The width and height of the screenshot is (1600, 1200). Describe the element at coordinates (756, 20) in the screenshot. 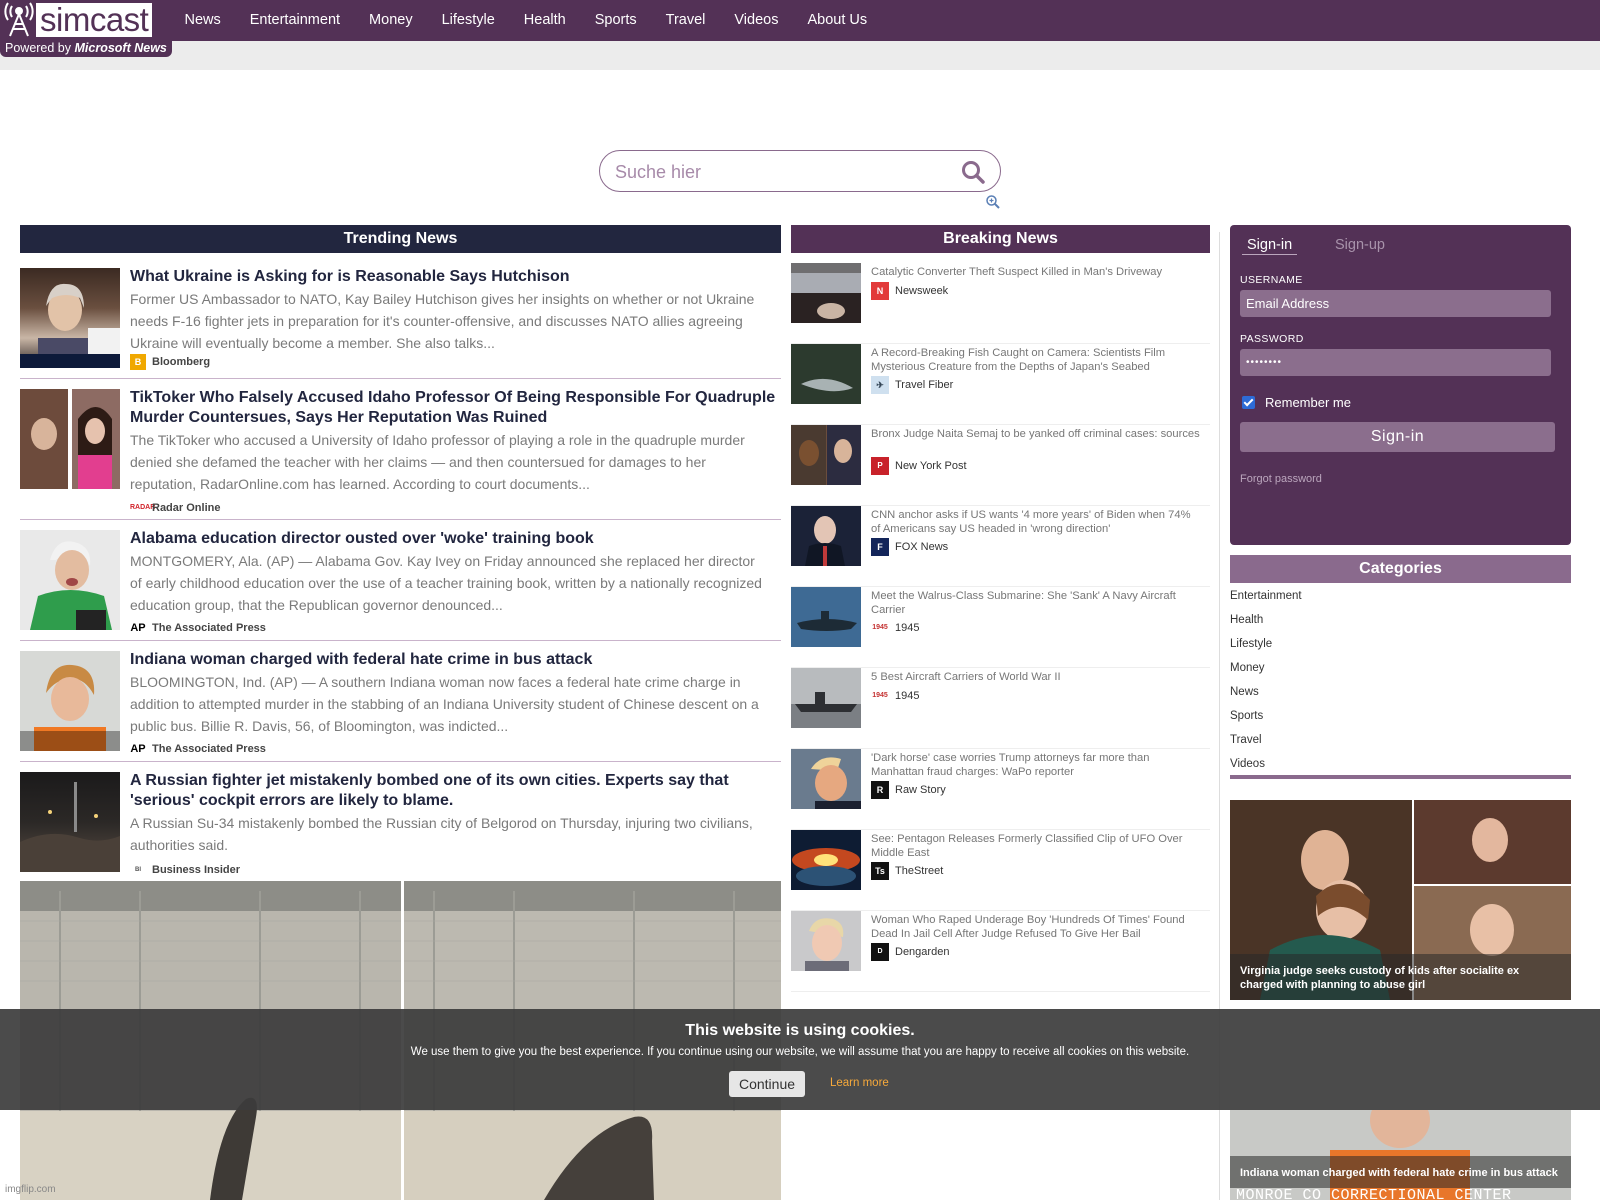

I see `nav-videos: Videos` at that location.